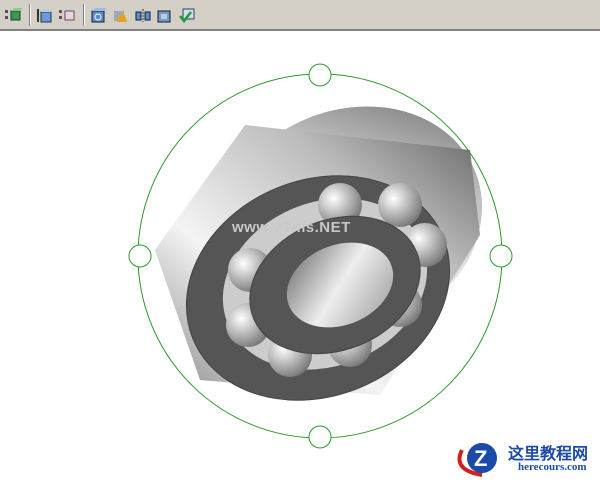 This screenshot has width=600, height=480. I want to click on rotate-cube-icon, so click(98, 14).